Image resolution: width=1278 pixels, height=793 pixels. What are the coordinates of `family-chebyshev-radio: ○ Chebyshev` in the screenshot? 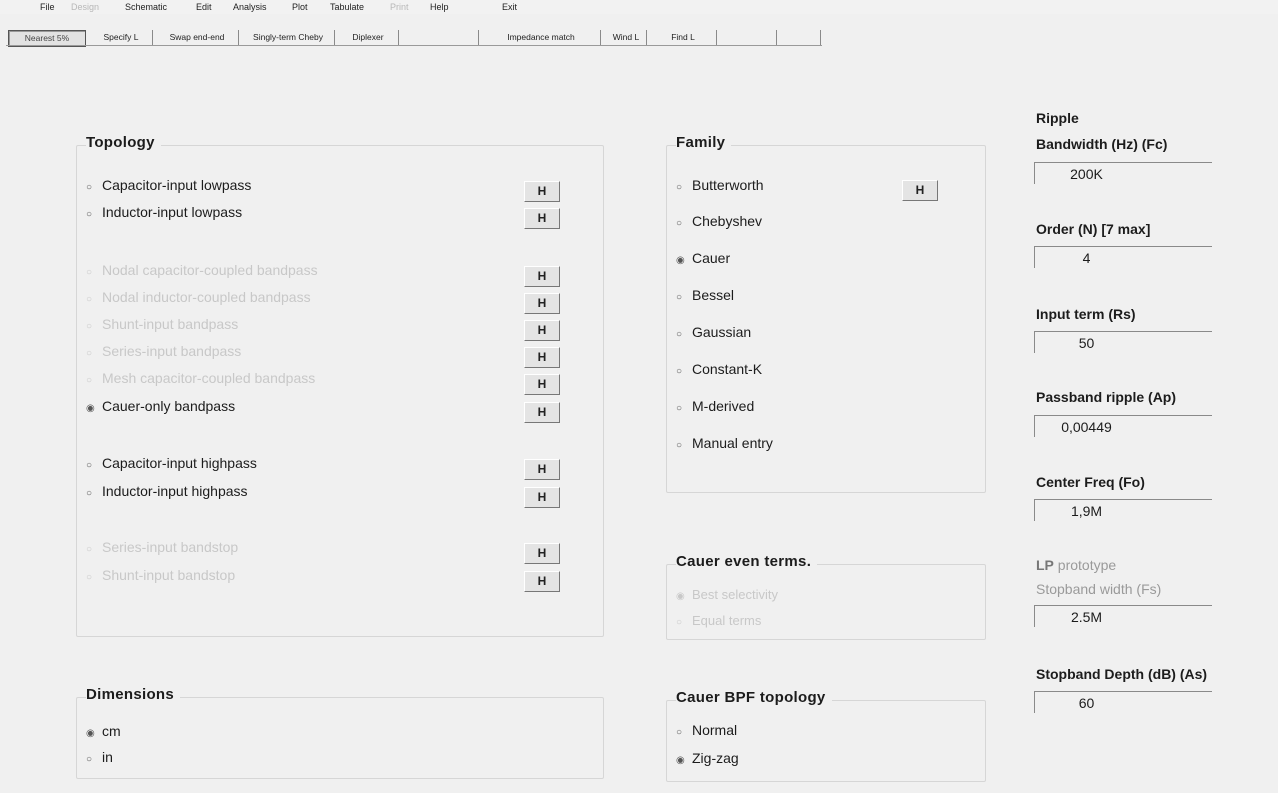 It's located at (719, 221).